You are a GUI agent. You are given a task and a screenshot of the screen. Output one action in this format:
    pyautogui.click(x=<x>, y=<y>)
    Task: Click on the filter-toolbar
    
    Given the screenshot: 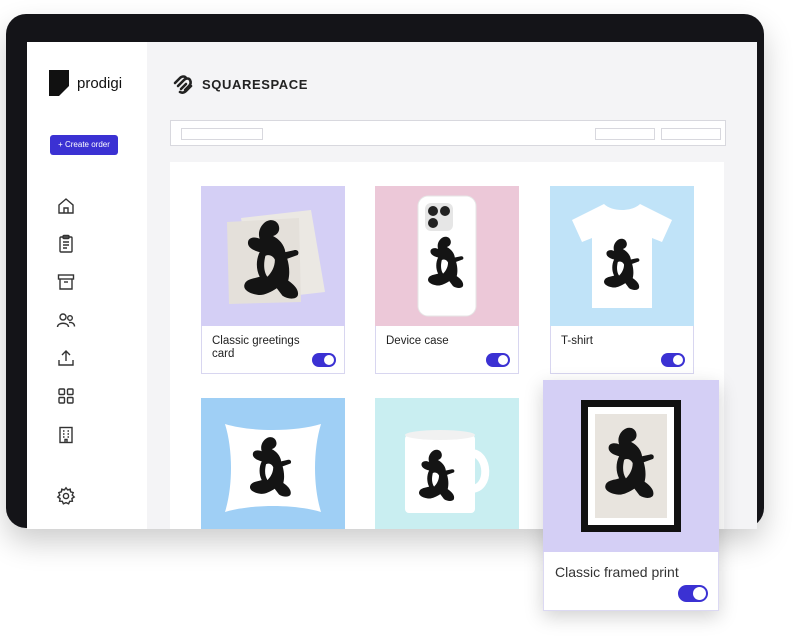 What is the action you would take?
    pyautogui.click(x=448, y=133)
    